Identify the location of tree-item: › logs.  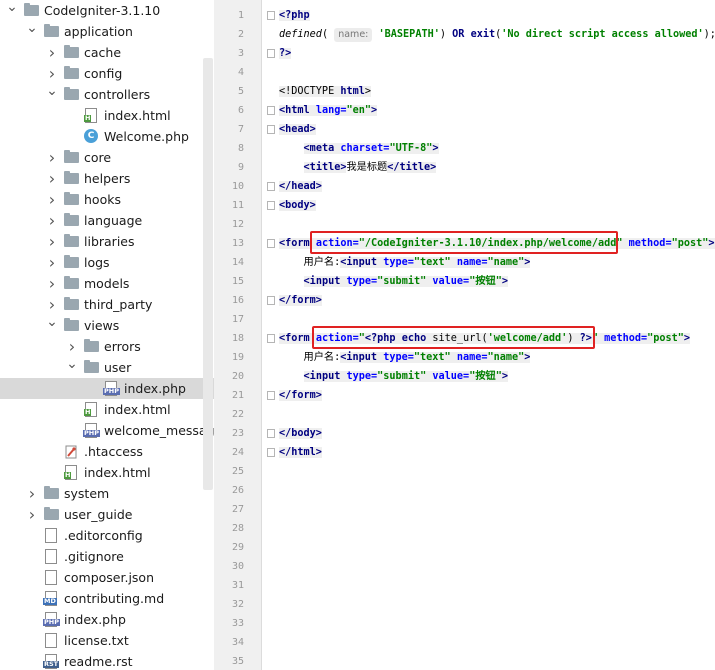
(107, 262).